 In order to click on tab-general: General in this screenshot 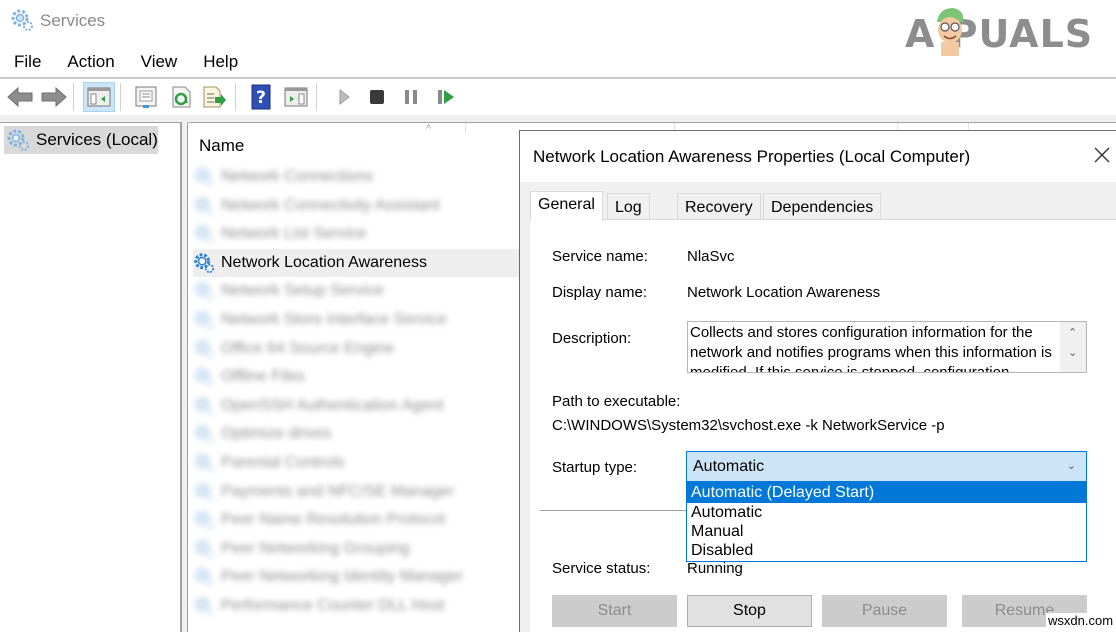, I will do `click(566, 206)`.